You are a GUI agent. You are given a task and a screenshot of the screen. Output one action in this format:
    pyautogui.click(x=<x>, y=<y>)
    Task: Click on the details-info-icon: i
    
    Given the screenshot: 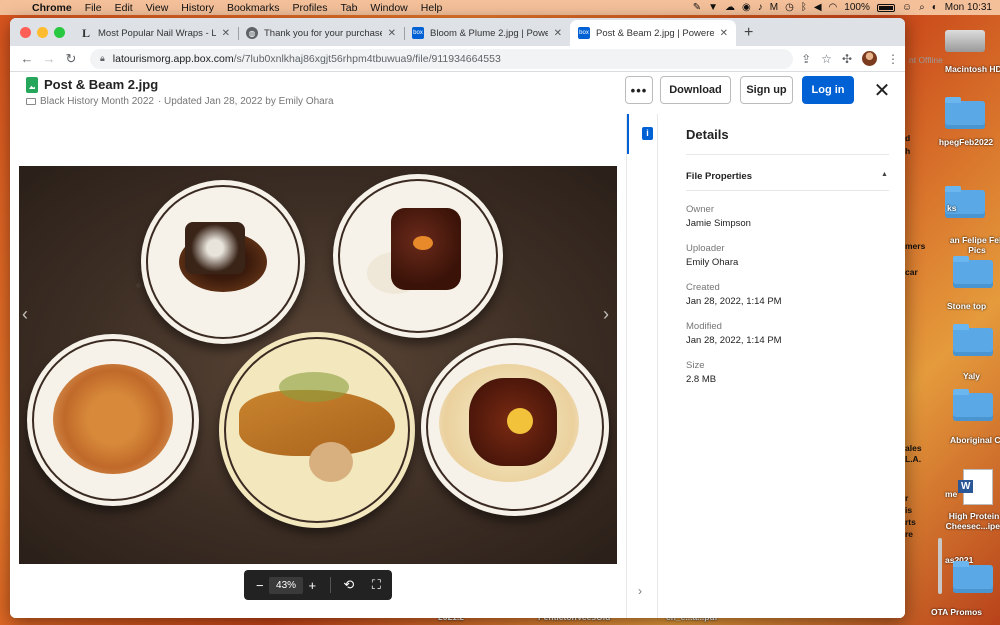 What is the action you would take?
    pyautogui.click(x=647, y=133)
    